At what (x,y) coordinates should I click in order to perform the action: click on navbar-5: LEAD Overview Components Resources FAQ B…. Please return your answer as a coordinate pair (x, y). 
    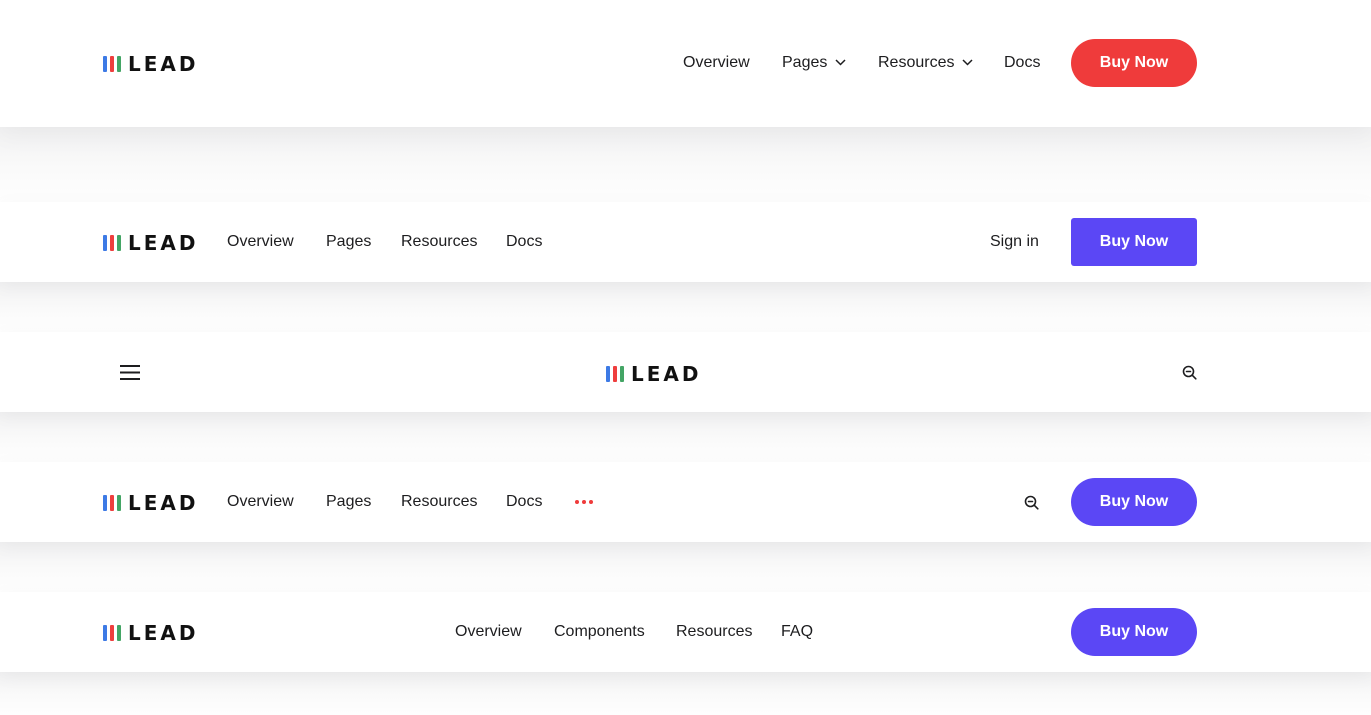
    Looking at the image, I should click on (685, 632).